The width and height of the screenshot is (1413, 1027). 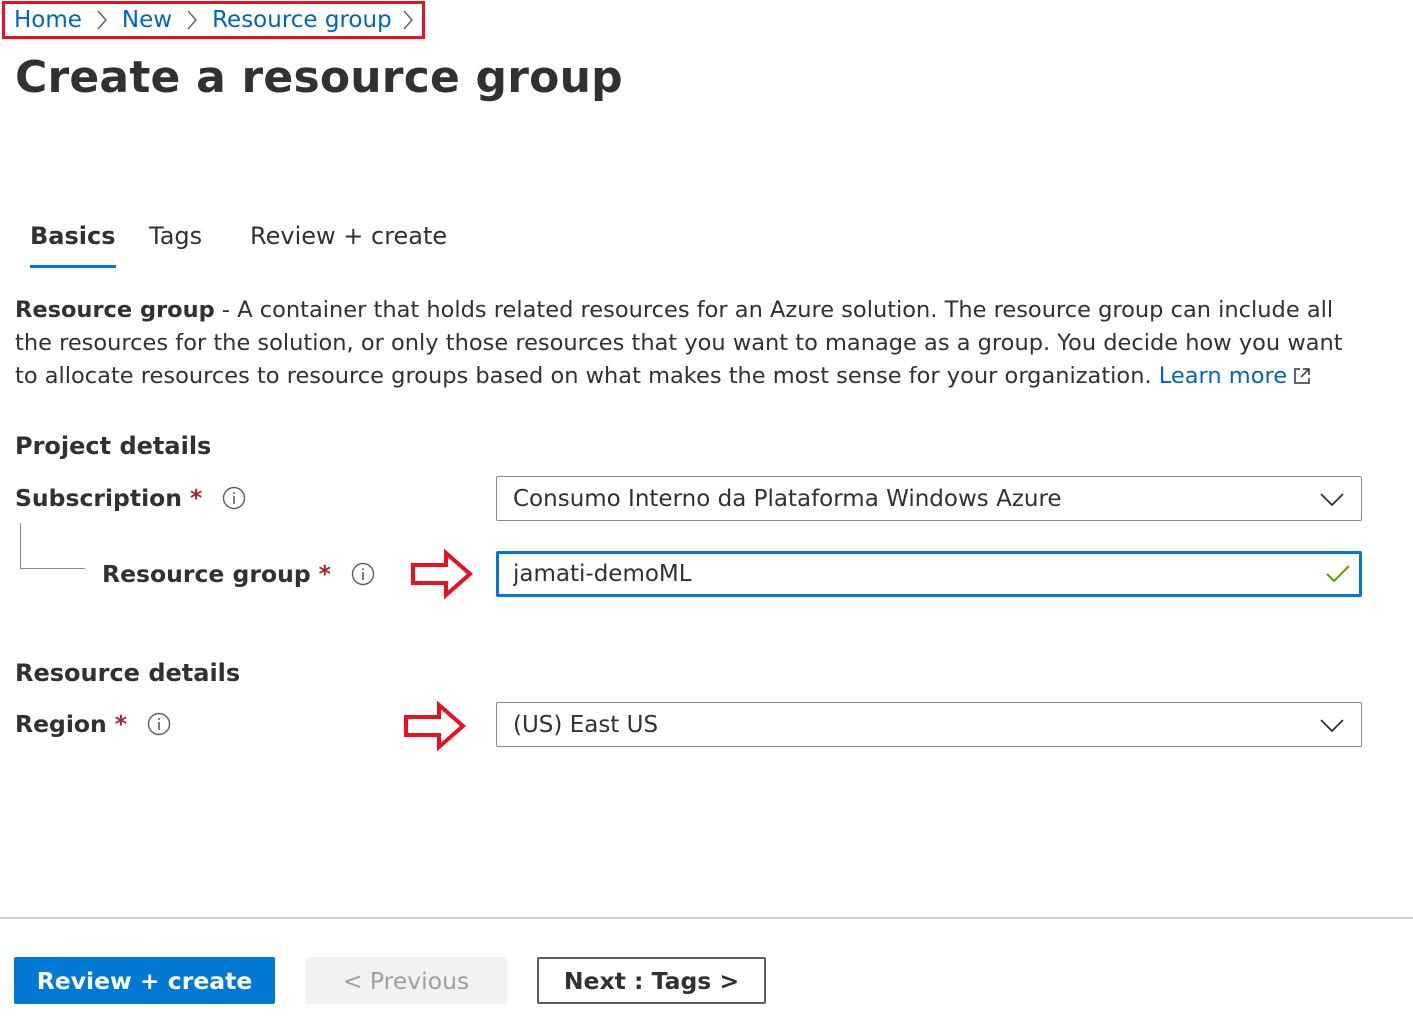 I want to click on tab-review-create: Review + create, so click(x=348, y=243).